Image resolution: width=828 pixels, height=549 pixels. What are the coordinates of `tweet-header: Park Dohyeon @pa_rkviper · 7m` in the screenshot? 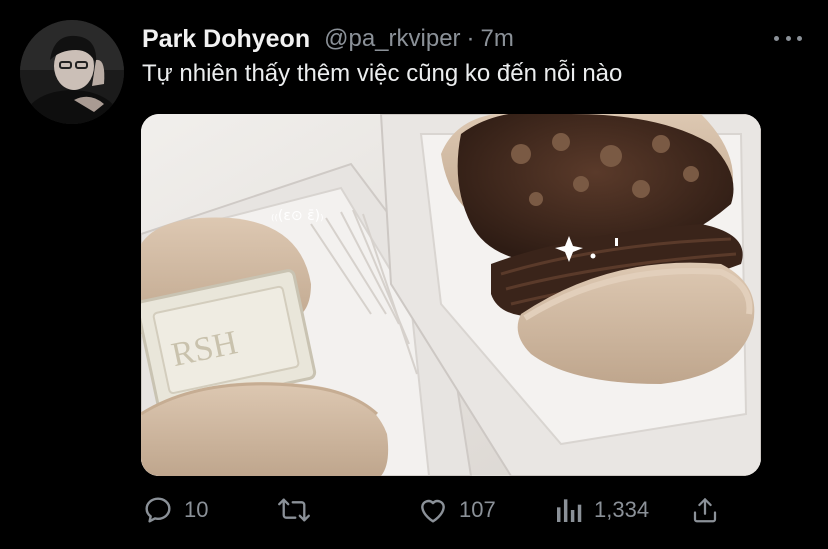 It's located at (455, 39).